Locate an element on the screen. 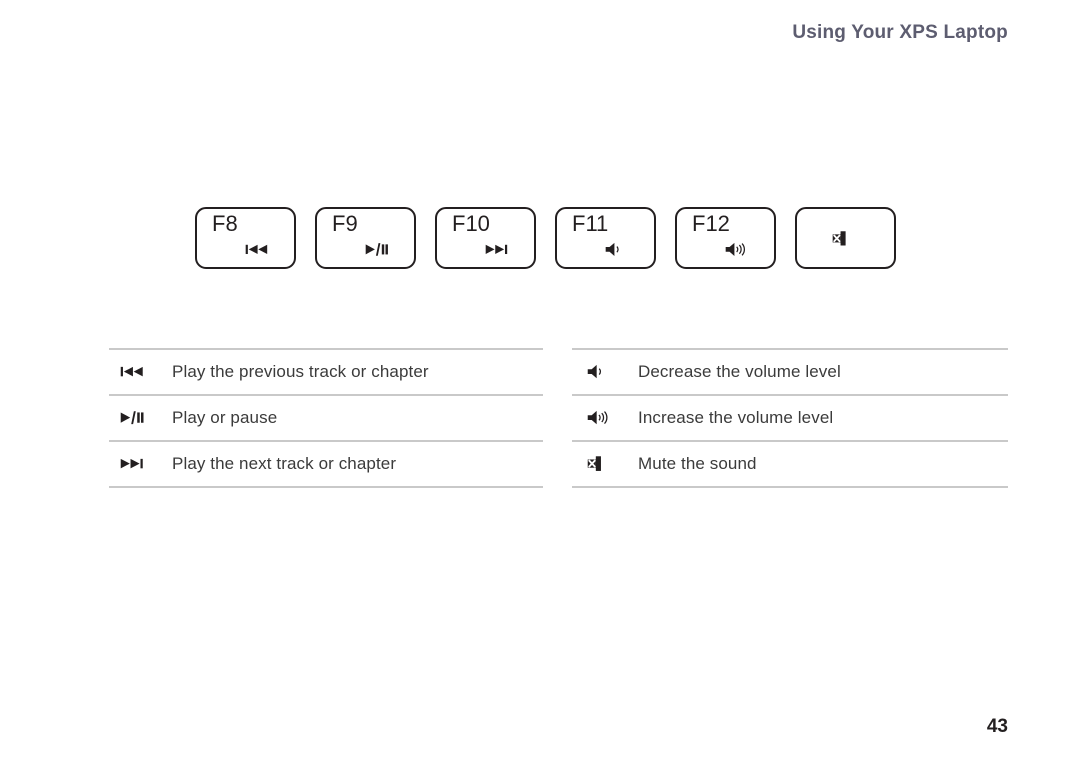 This screenshot has height=766, width=1080. table-row-description: Increase the volume level is located at coordinates (736, 417).